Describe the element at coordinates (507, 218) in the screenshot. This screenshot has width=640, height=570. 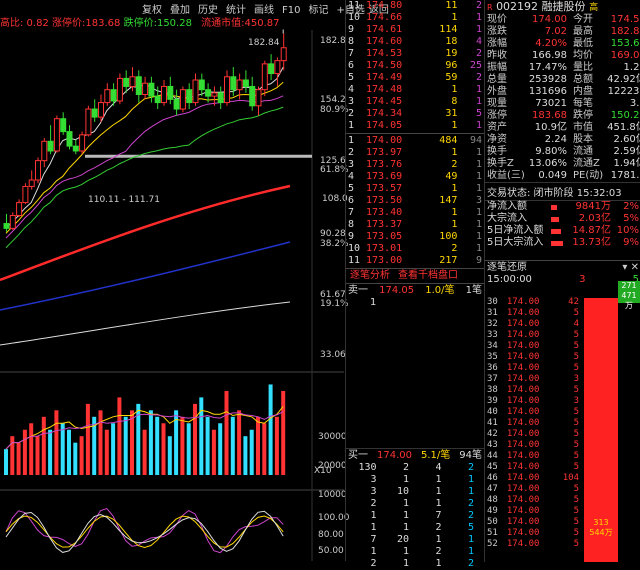
I see `flow-label: 大宗流入` at that location.